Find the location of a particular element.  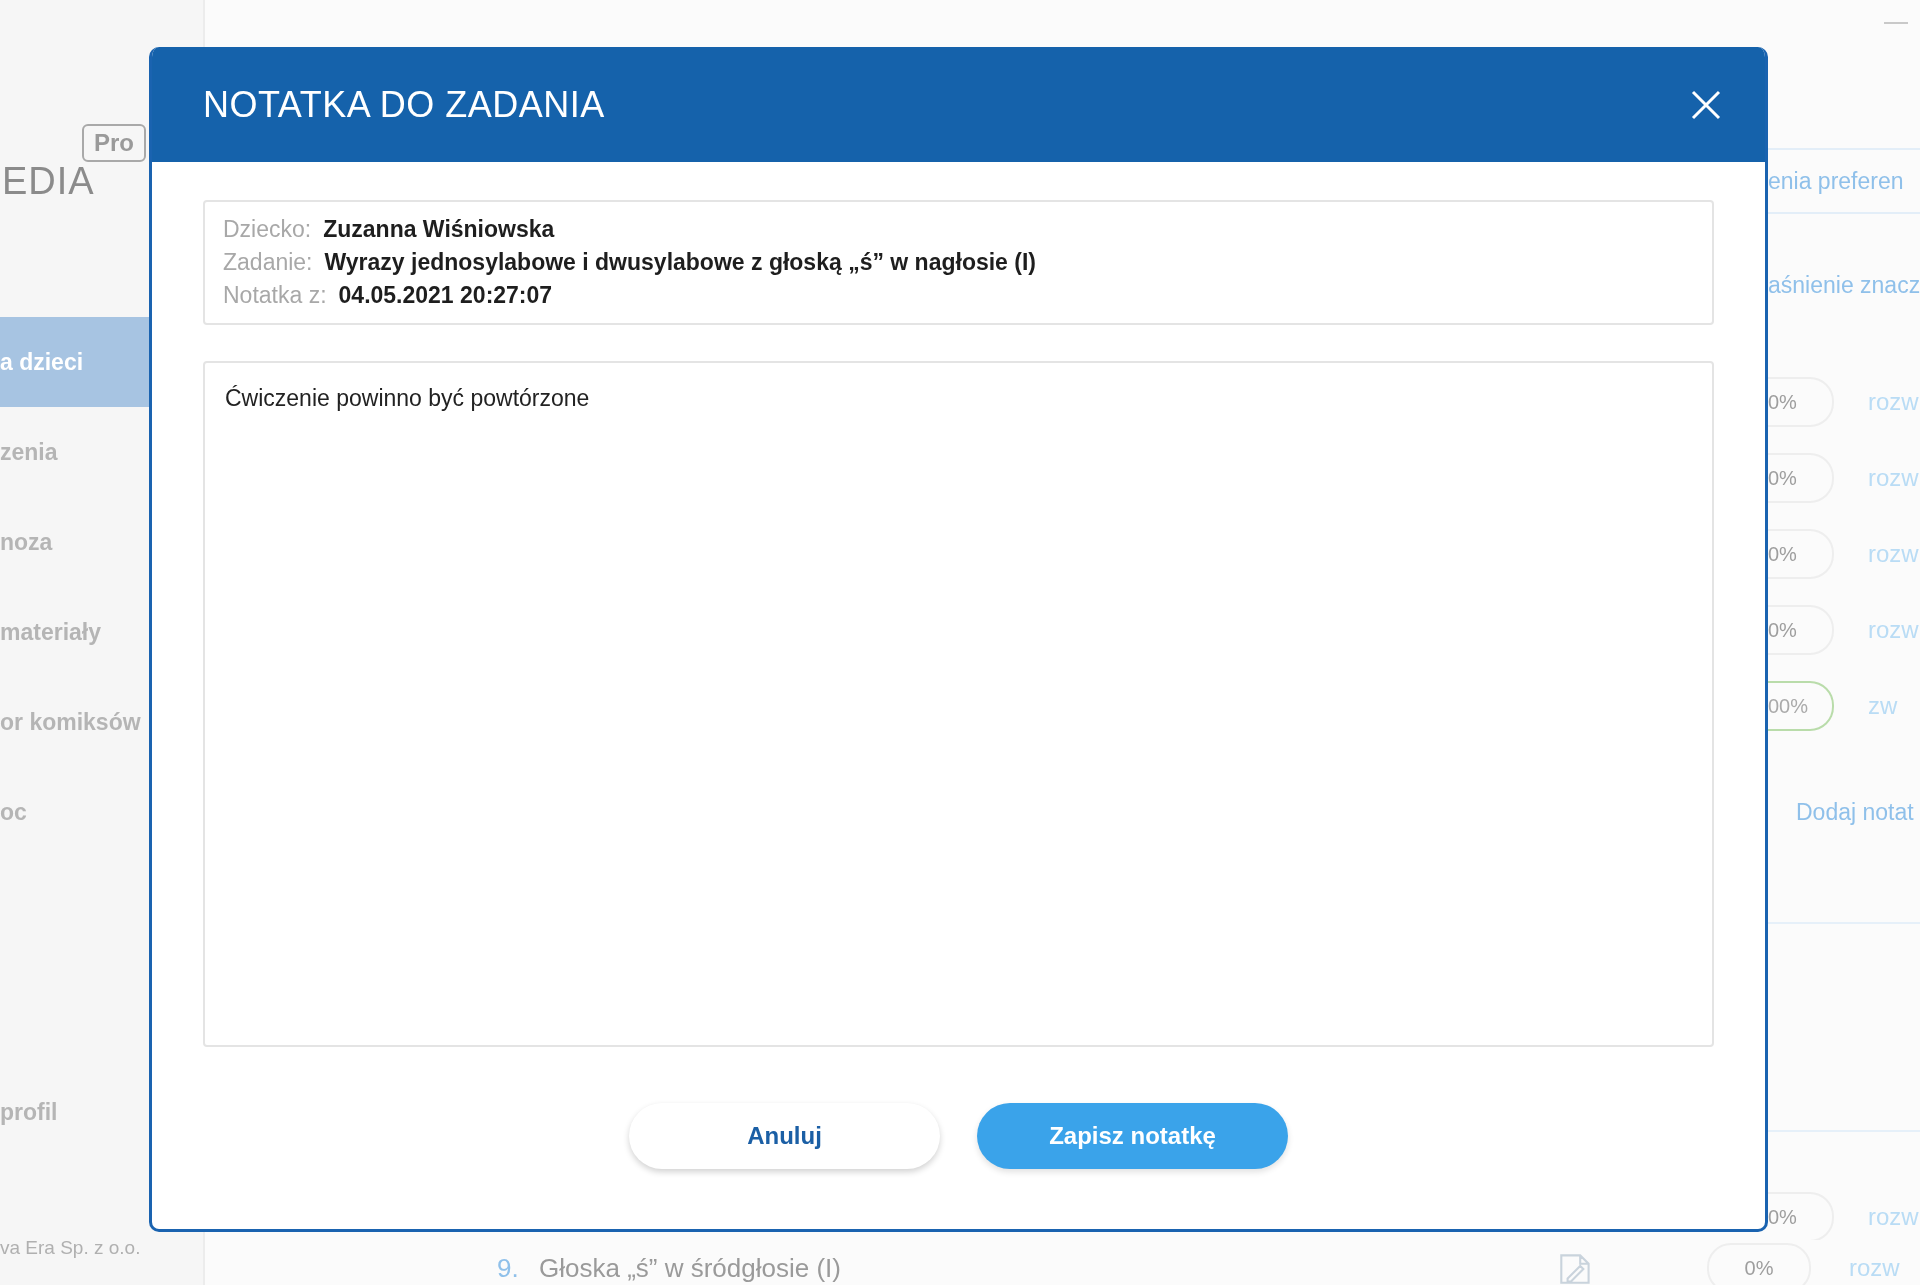

info-label: Notatka z: is located at coordinates (275, 295).